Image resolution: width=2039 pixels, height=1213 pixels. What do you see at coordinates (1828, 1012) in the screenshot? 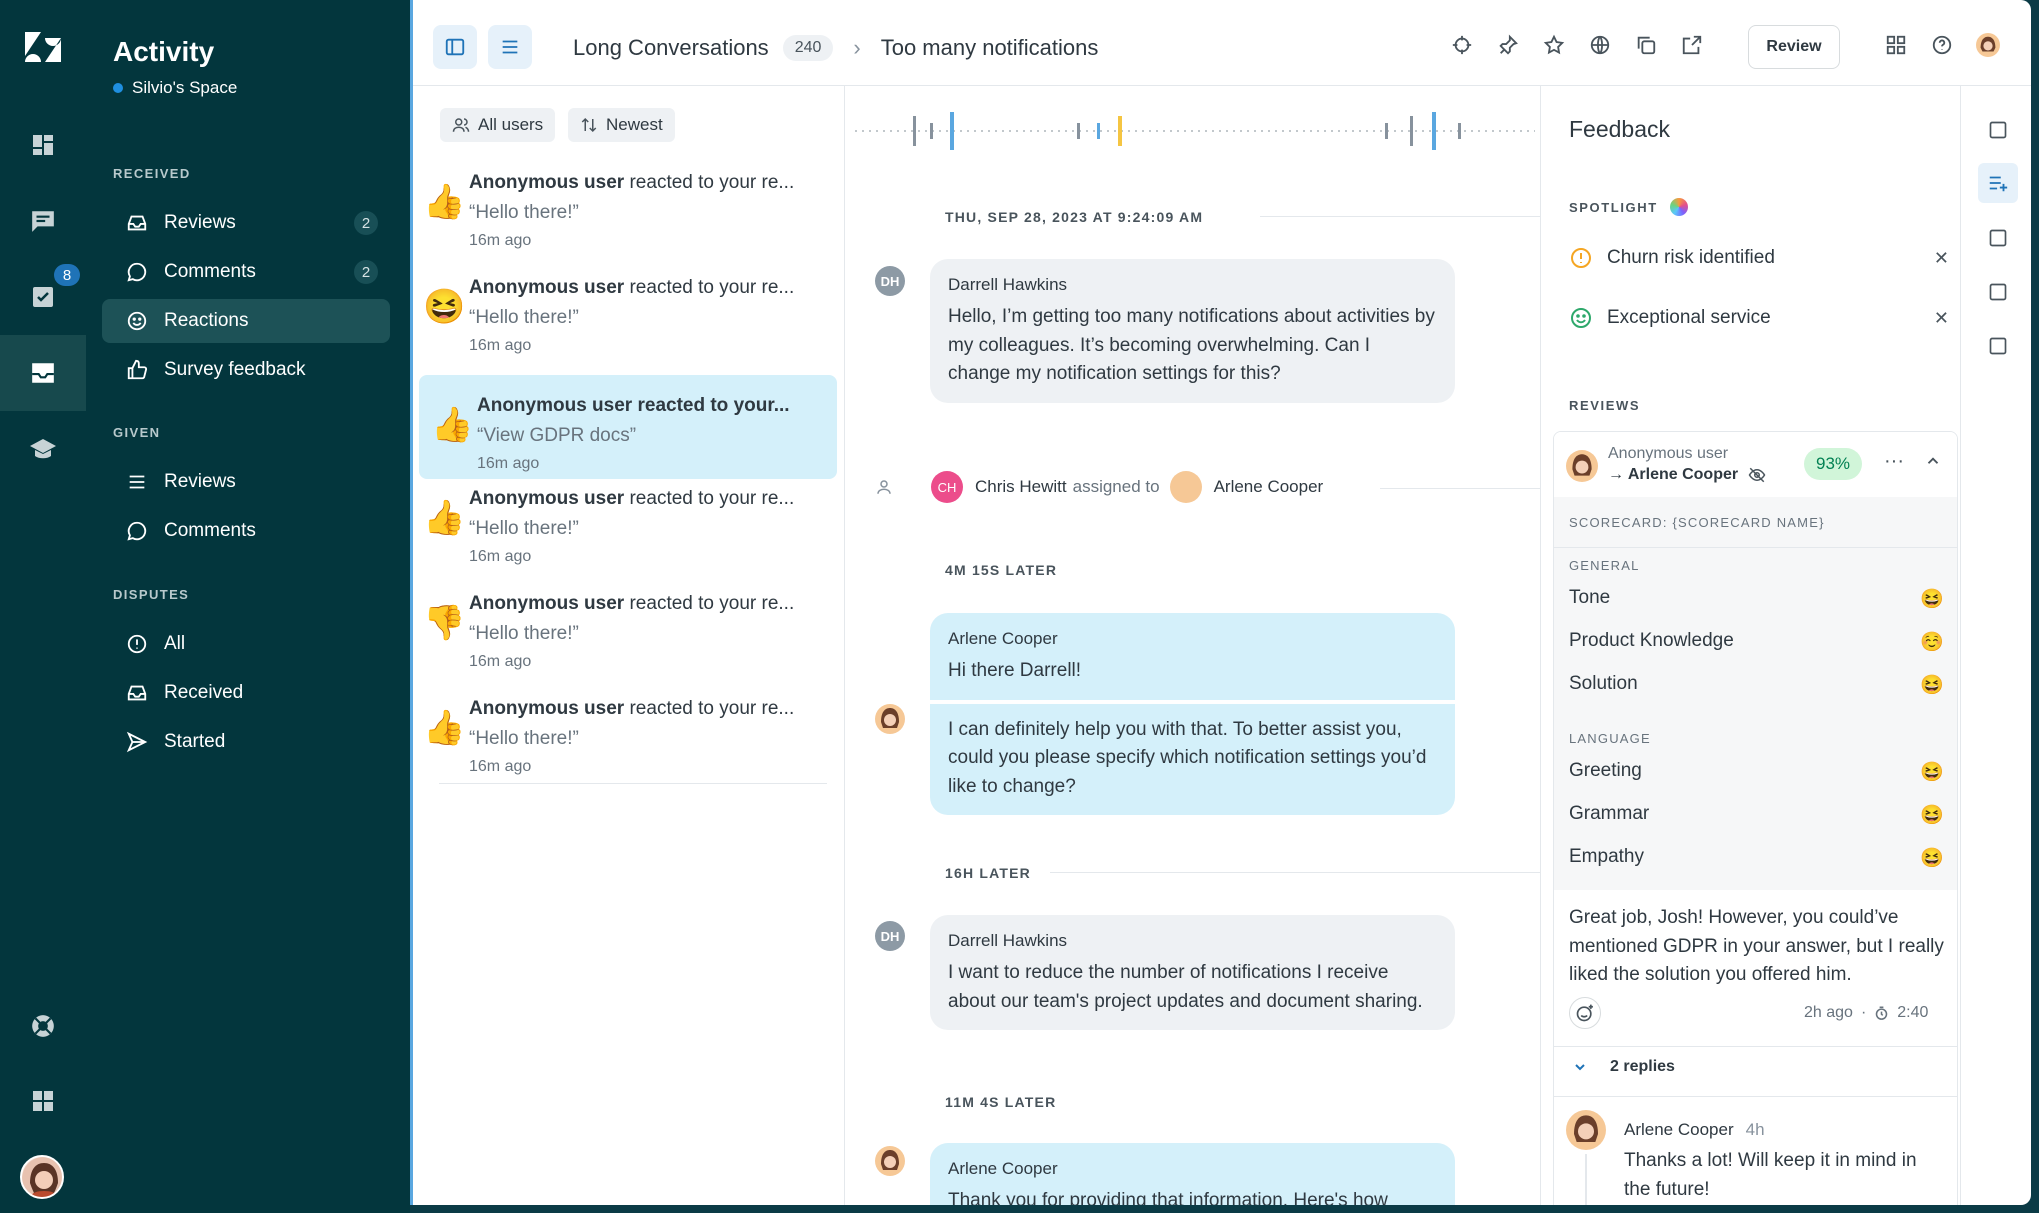
I see `review-time: 2h ago` at bounding box center [1828, 1012].